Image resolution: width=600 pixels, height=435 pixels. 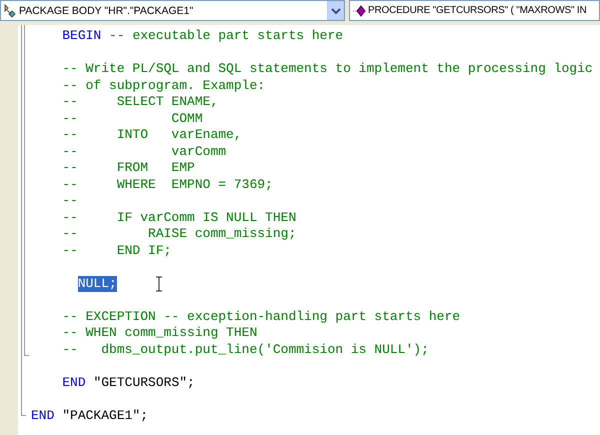 I want to click on comment-text: -- END IF;, so click(x=117, y=250).